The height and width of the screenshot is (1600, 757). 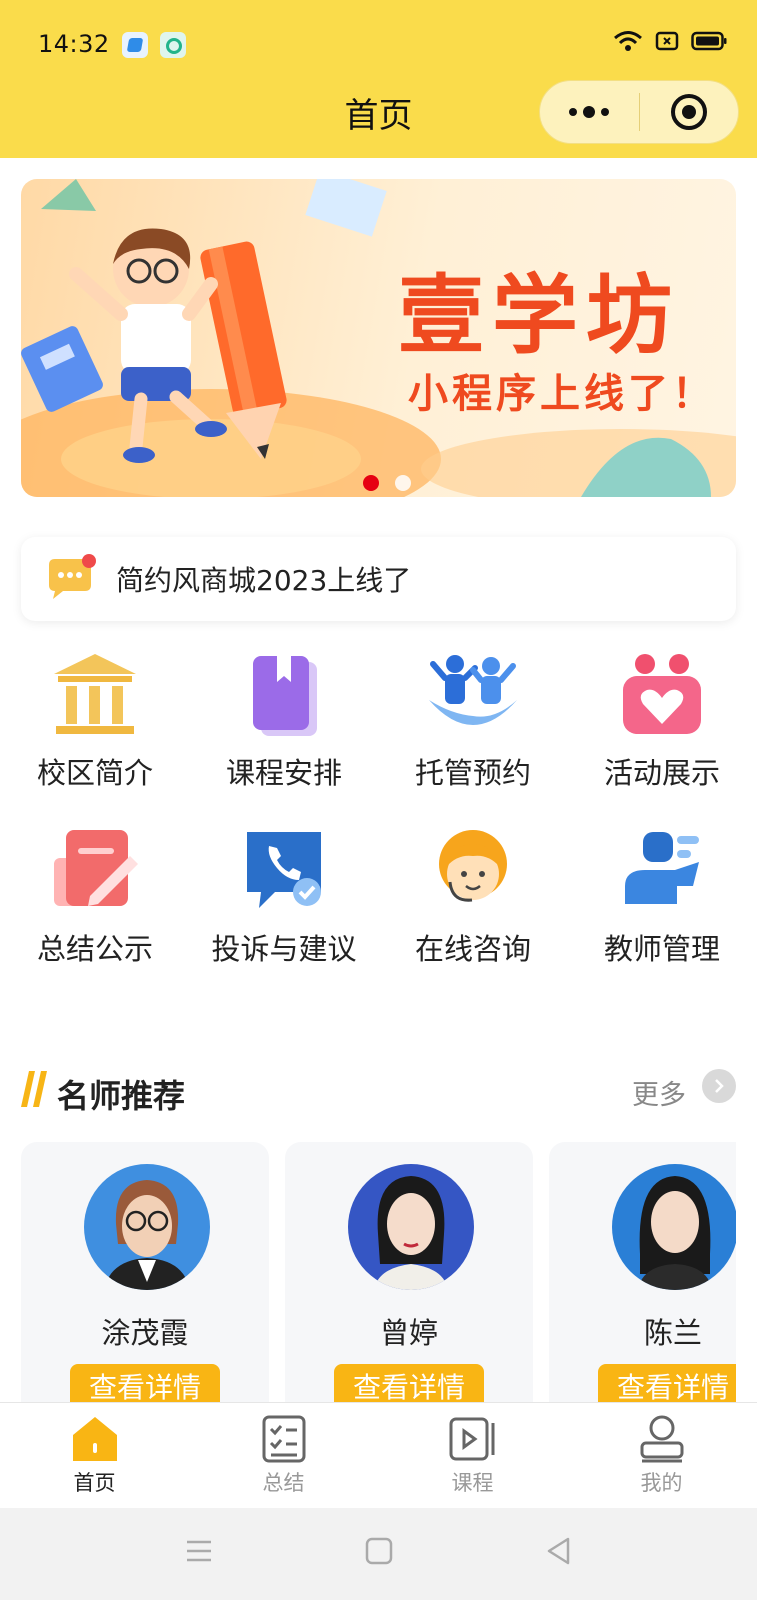 What do you see at coordinates (94, 773) in the screenshot?
I see `grid-label: 校区简介` at bounding box center [94, 773].